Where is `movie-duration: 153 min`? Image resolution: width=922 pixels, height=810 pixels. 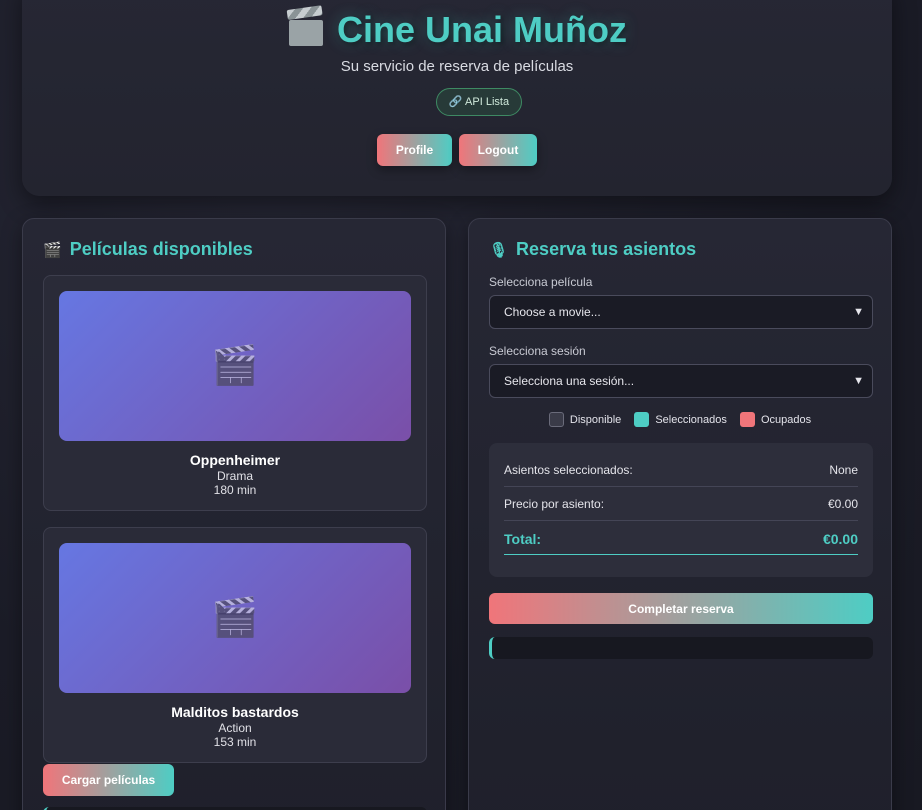 movie-duration: 153 min is located at coordinates (235, 742).